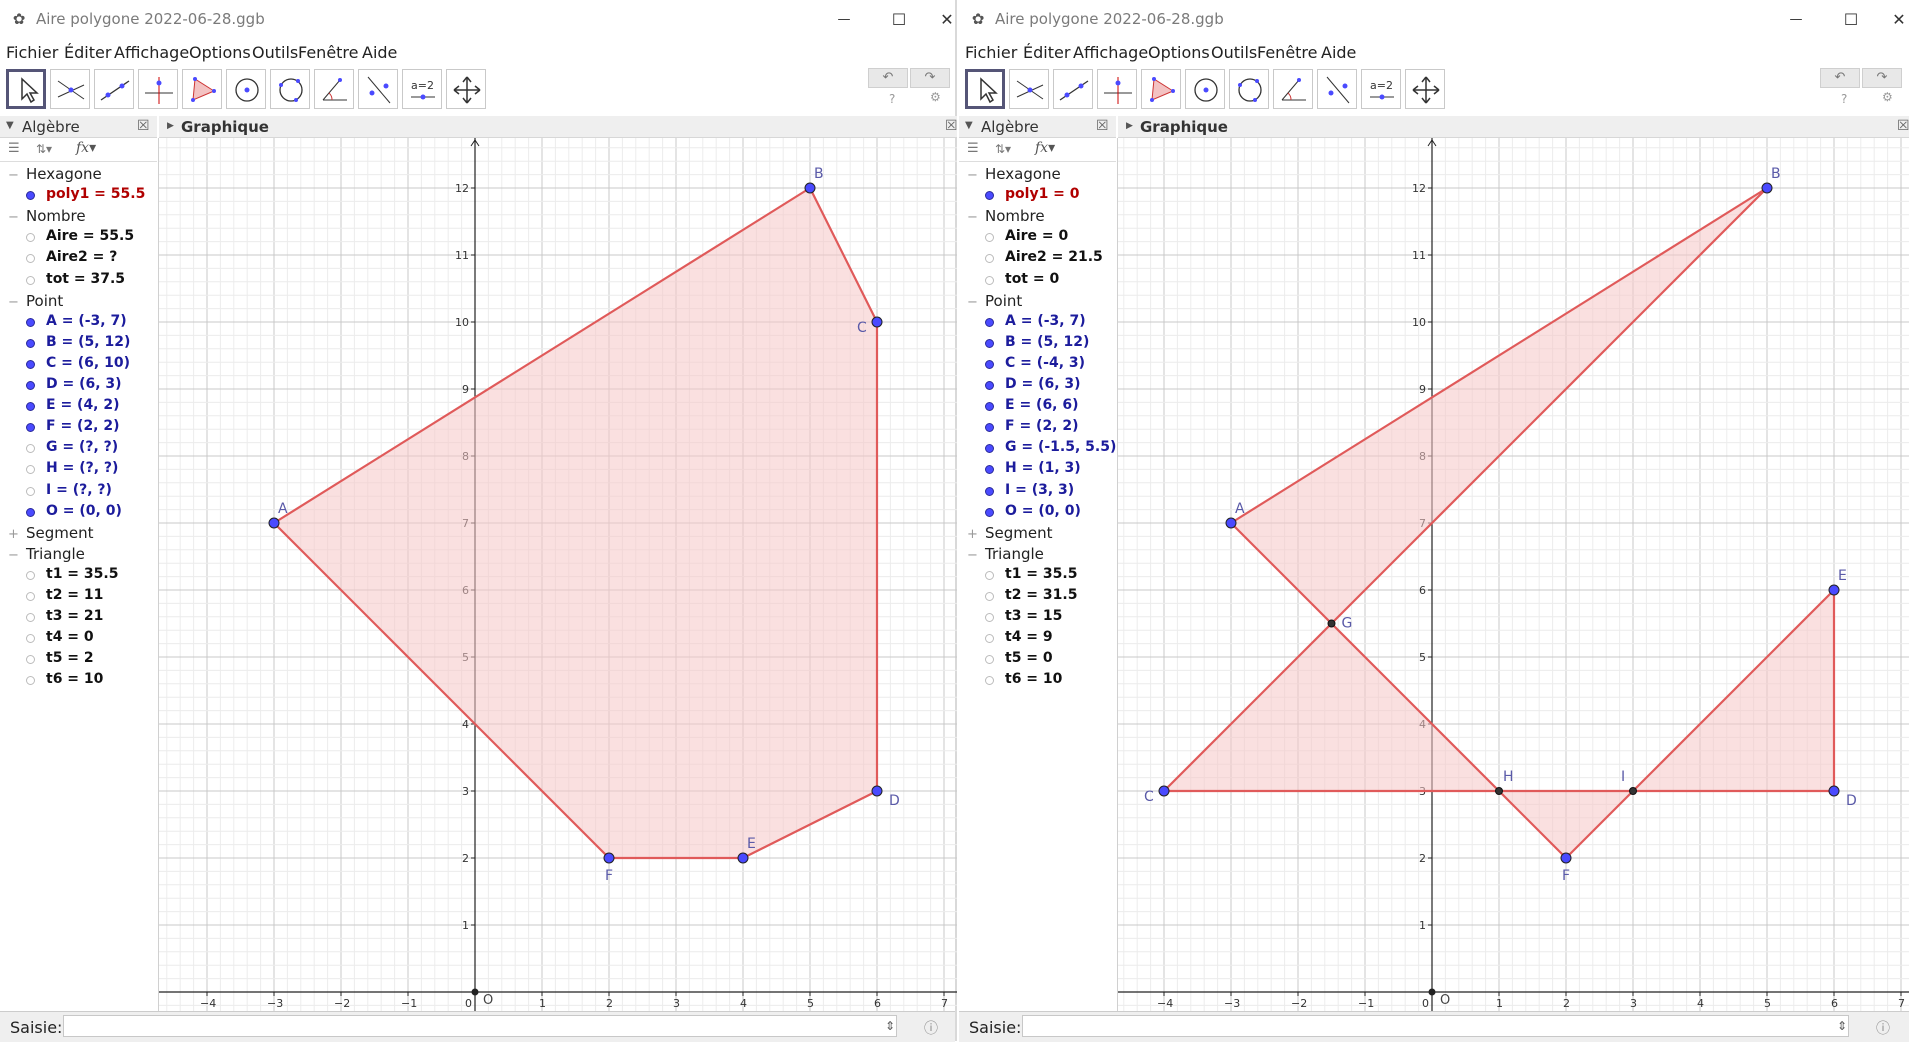 The width and height of the screenshot is (1909, 1042). Describe the element at coordinates (88, 363) in the screenshot. I see `algebra-item: C = (6, 10)` at that location.